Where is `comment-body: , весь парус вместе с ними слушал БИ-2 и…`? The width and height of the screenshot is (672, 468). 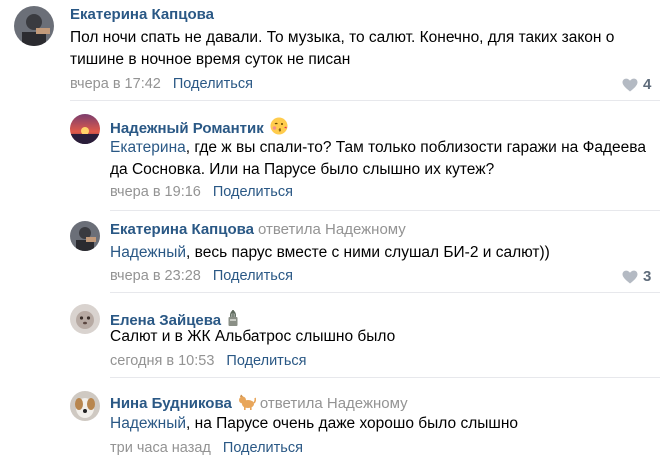 comment-body: , весь парус вместе с ними слушал БИ-2 и… is located at coordinates (368, 252).